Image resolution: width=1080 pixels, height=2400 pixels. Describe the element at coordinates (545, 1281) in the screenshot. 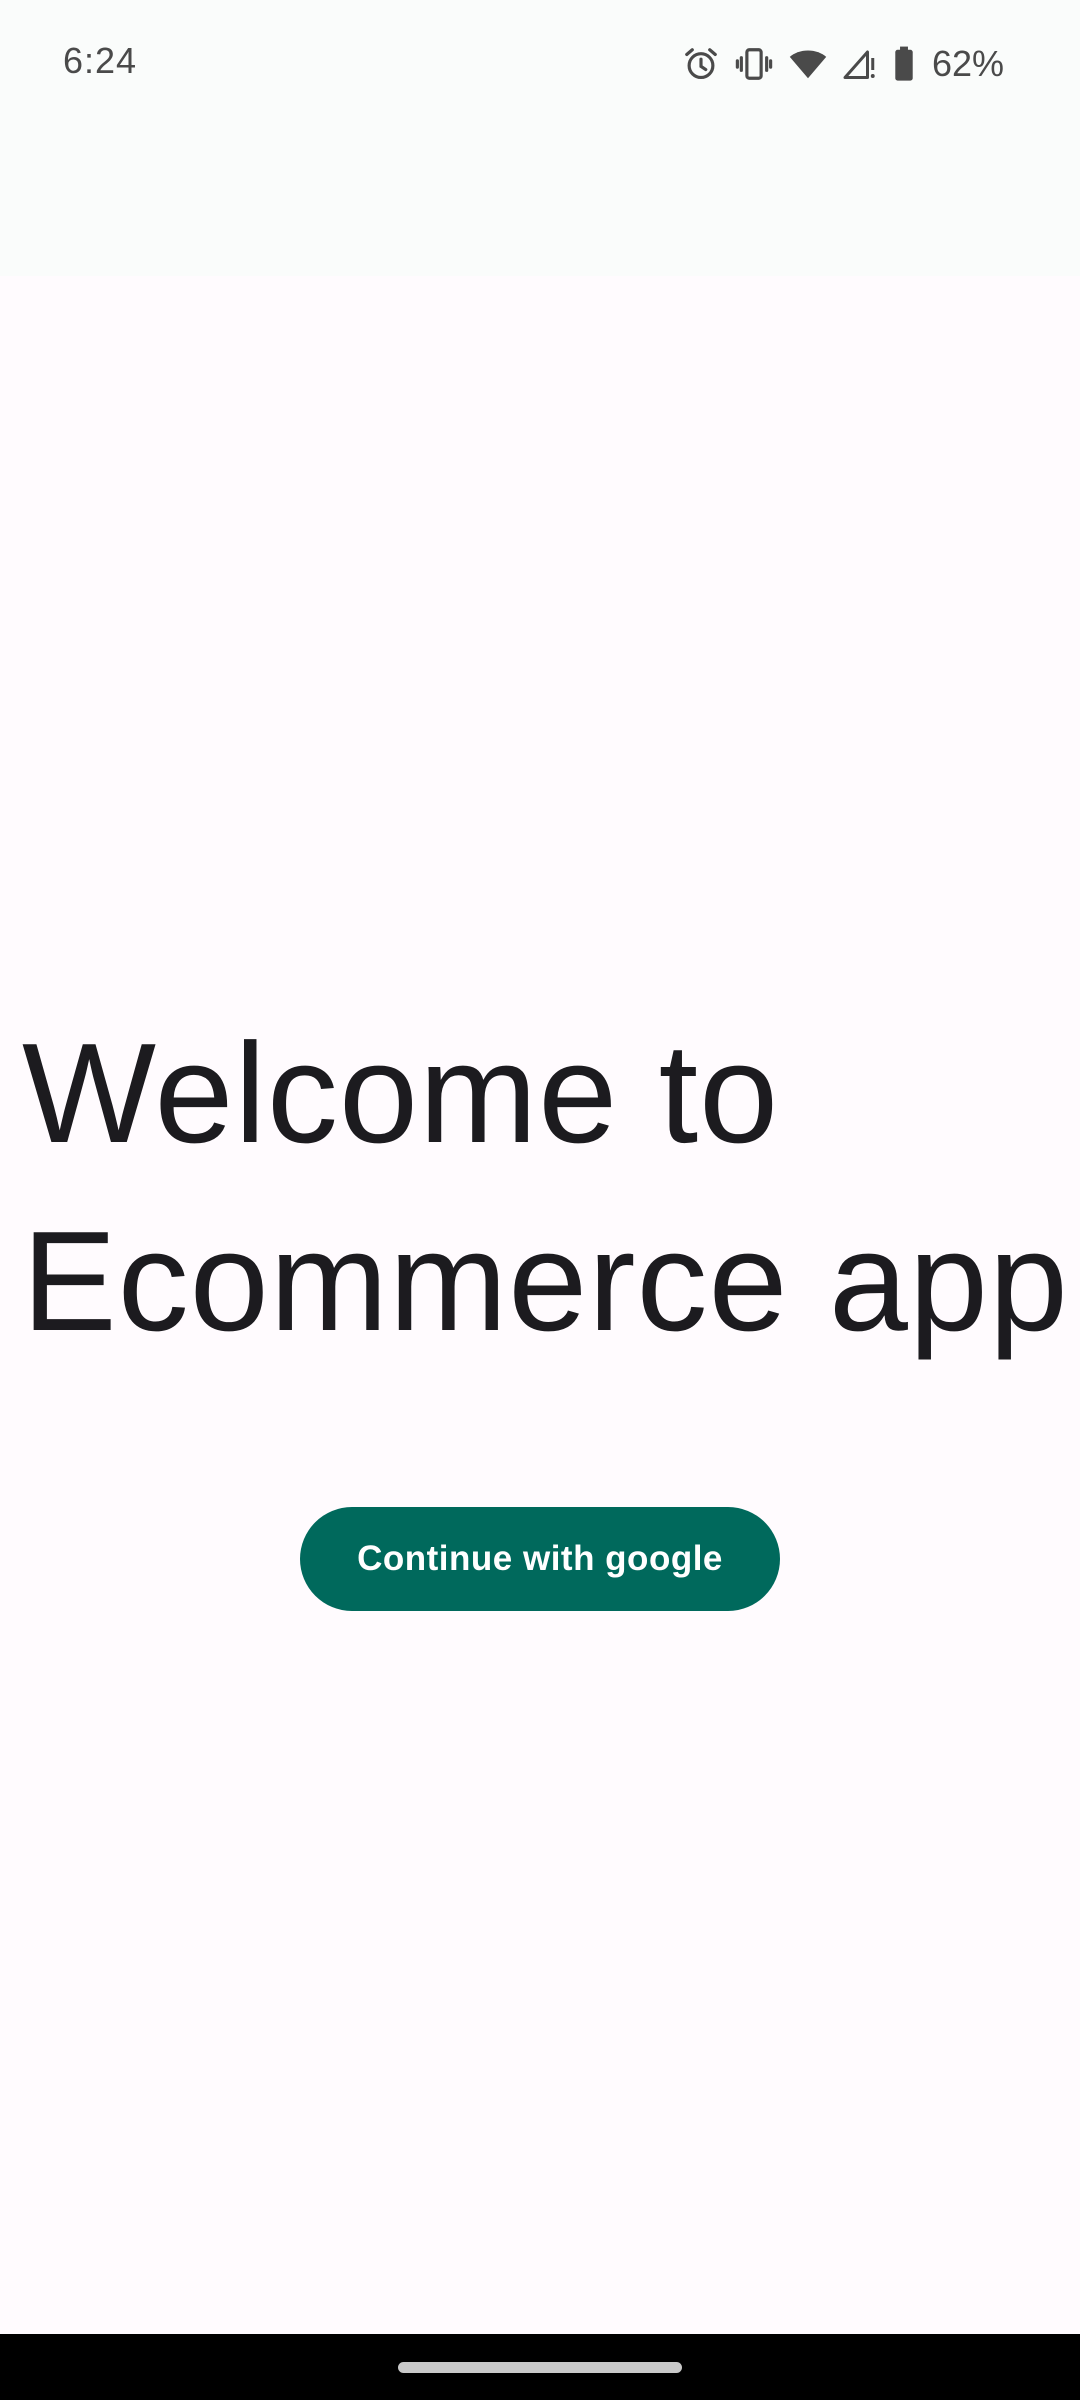

I see `welcome-title-line-2: Ecommerce app` at that location.